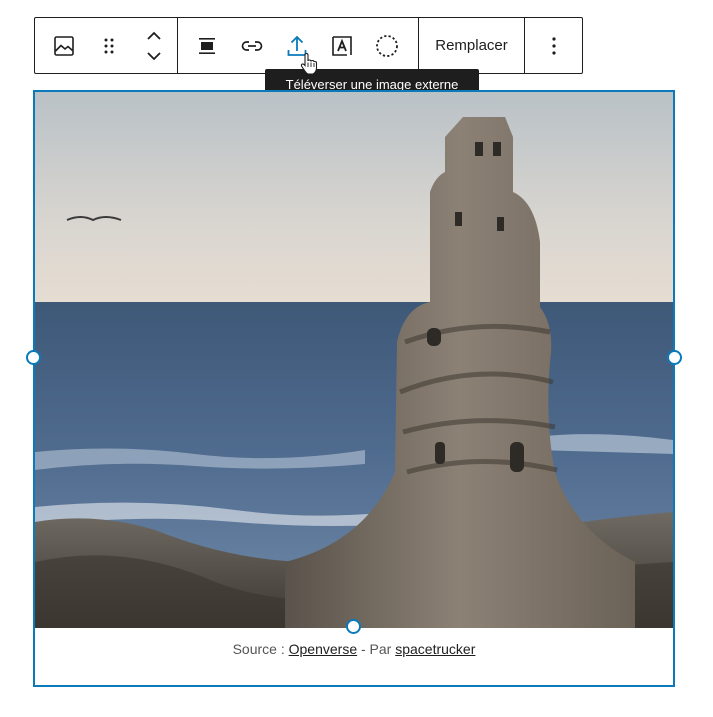 The height and width of the screenshot is (717, 713). I want to click on toolbar-group-more, so click(553, 45).